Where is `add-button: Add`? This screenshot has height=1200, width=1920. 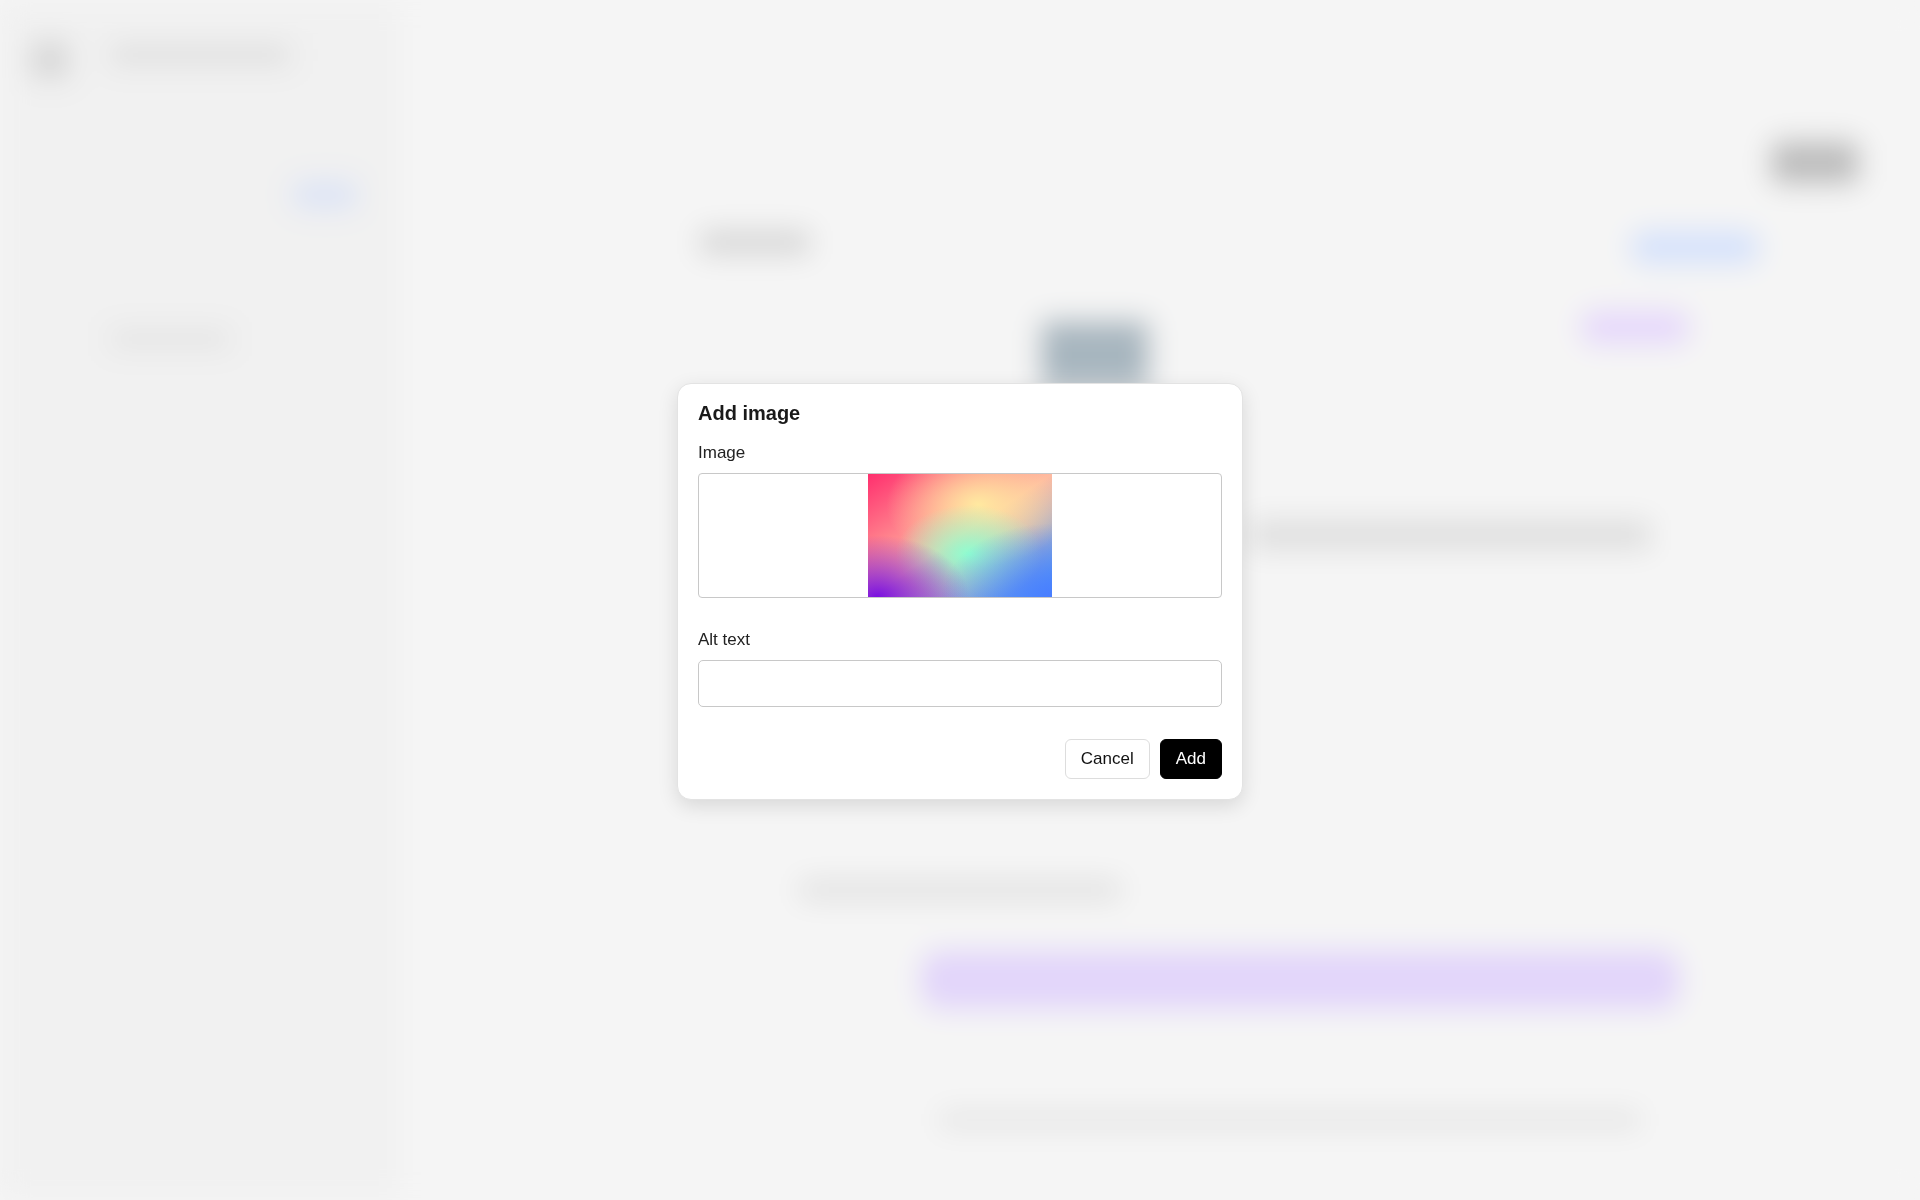 add-button: Add is located at coordinates (1190, 759).